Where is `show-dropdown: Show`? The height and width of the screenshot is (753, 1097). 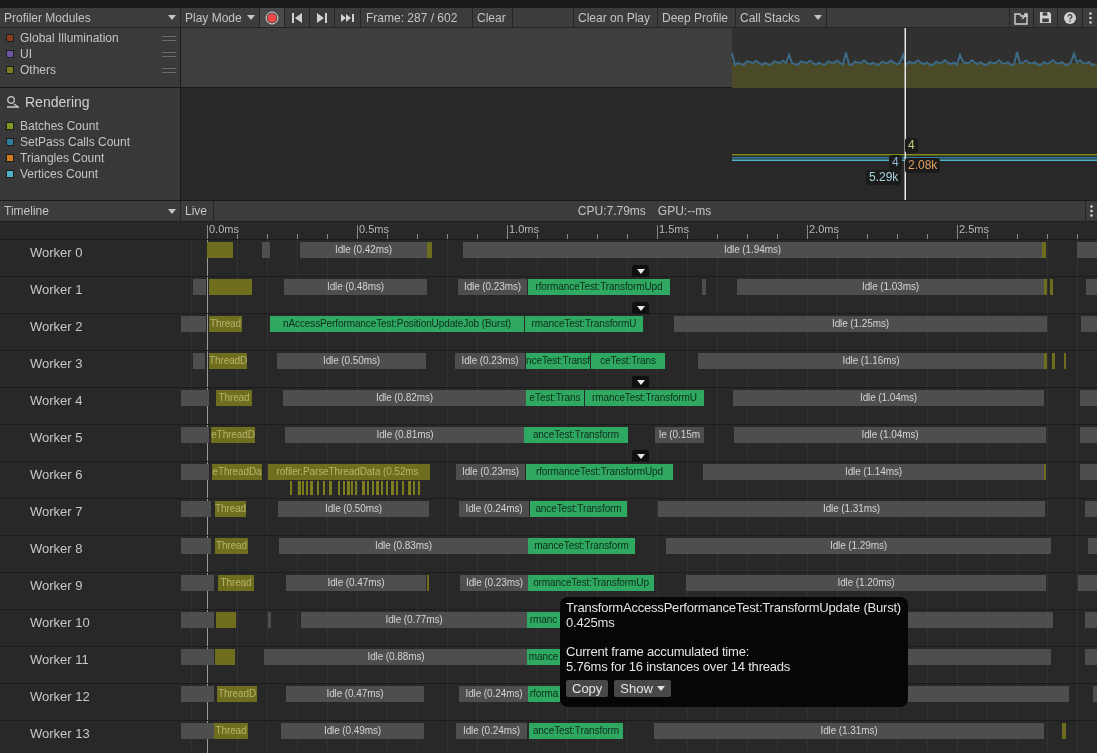 show-dropdown: Show is located at coordinates (642, 688).